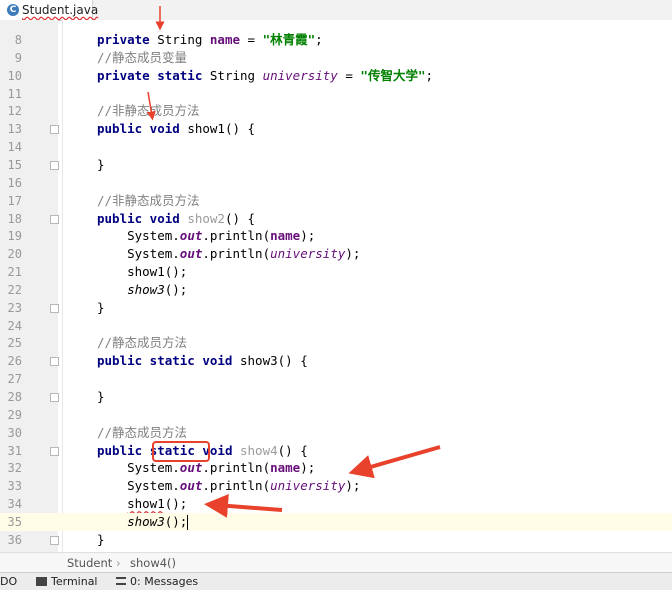  Describe the element at coordinates (319, 39) in the screenshot. I see `code-token: ;` at that location.